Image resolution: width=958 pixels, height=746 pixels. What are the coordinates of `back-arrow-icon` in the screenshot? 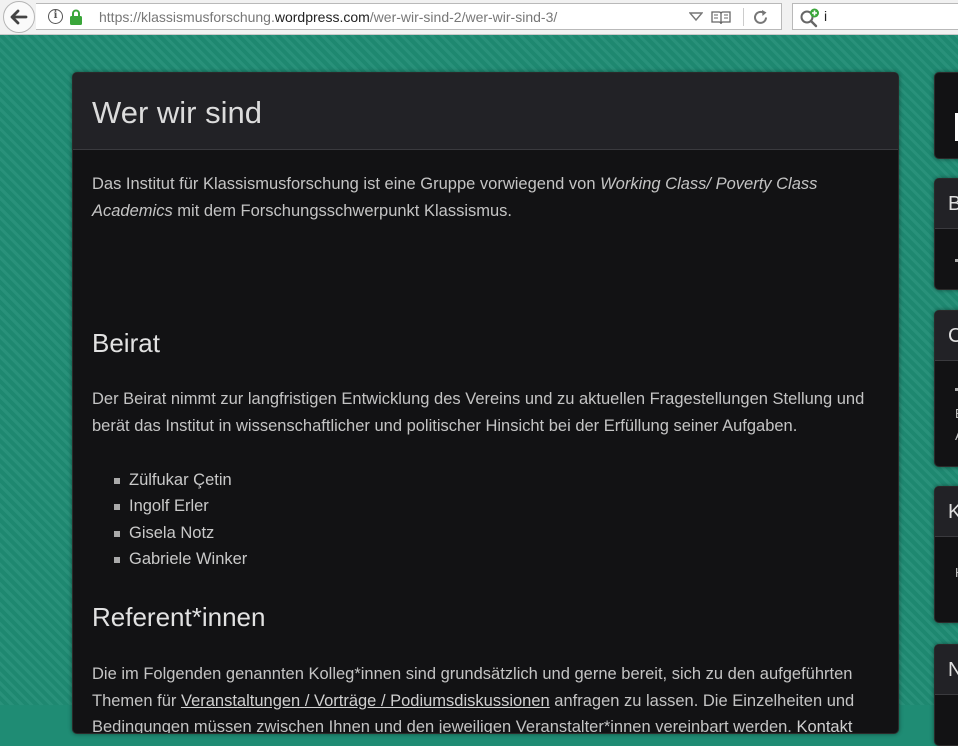 It's located at (19, 17).